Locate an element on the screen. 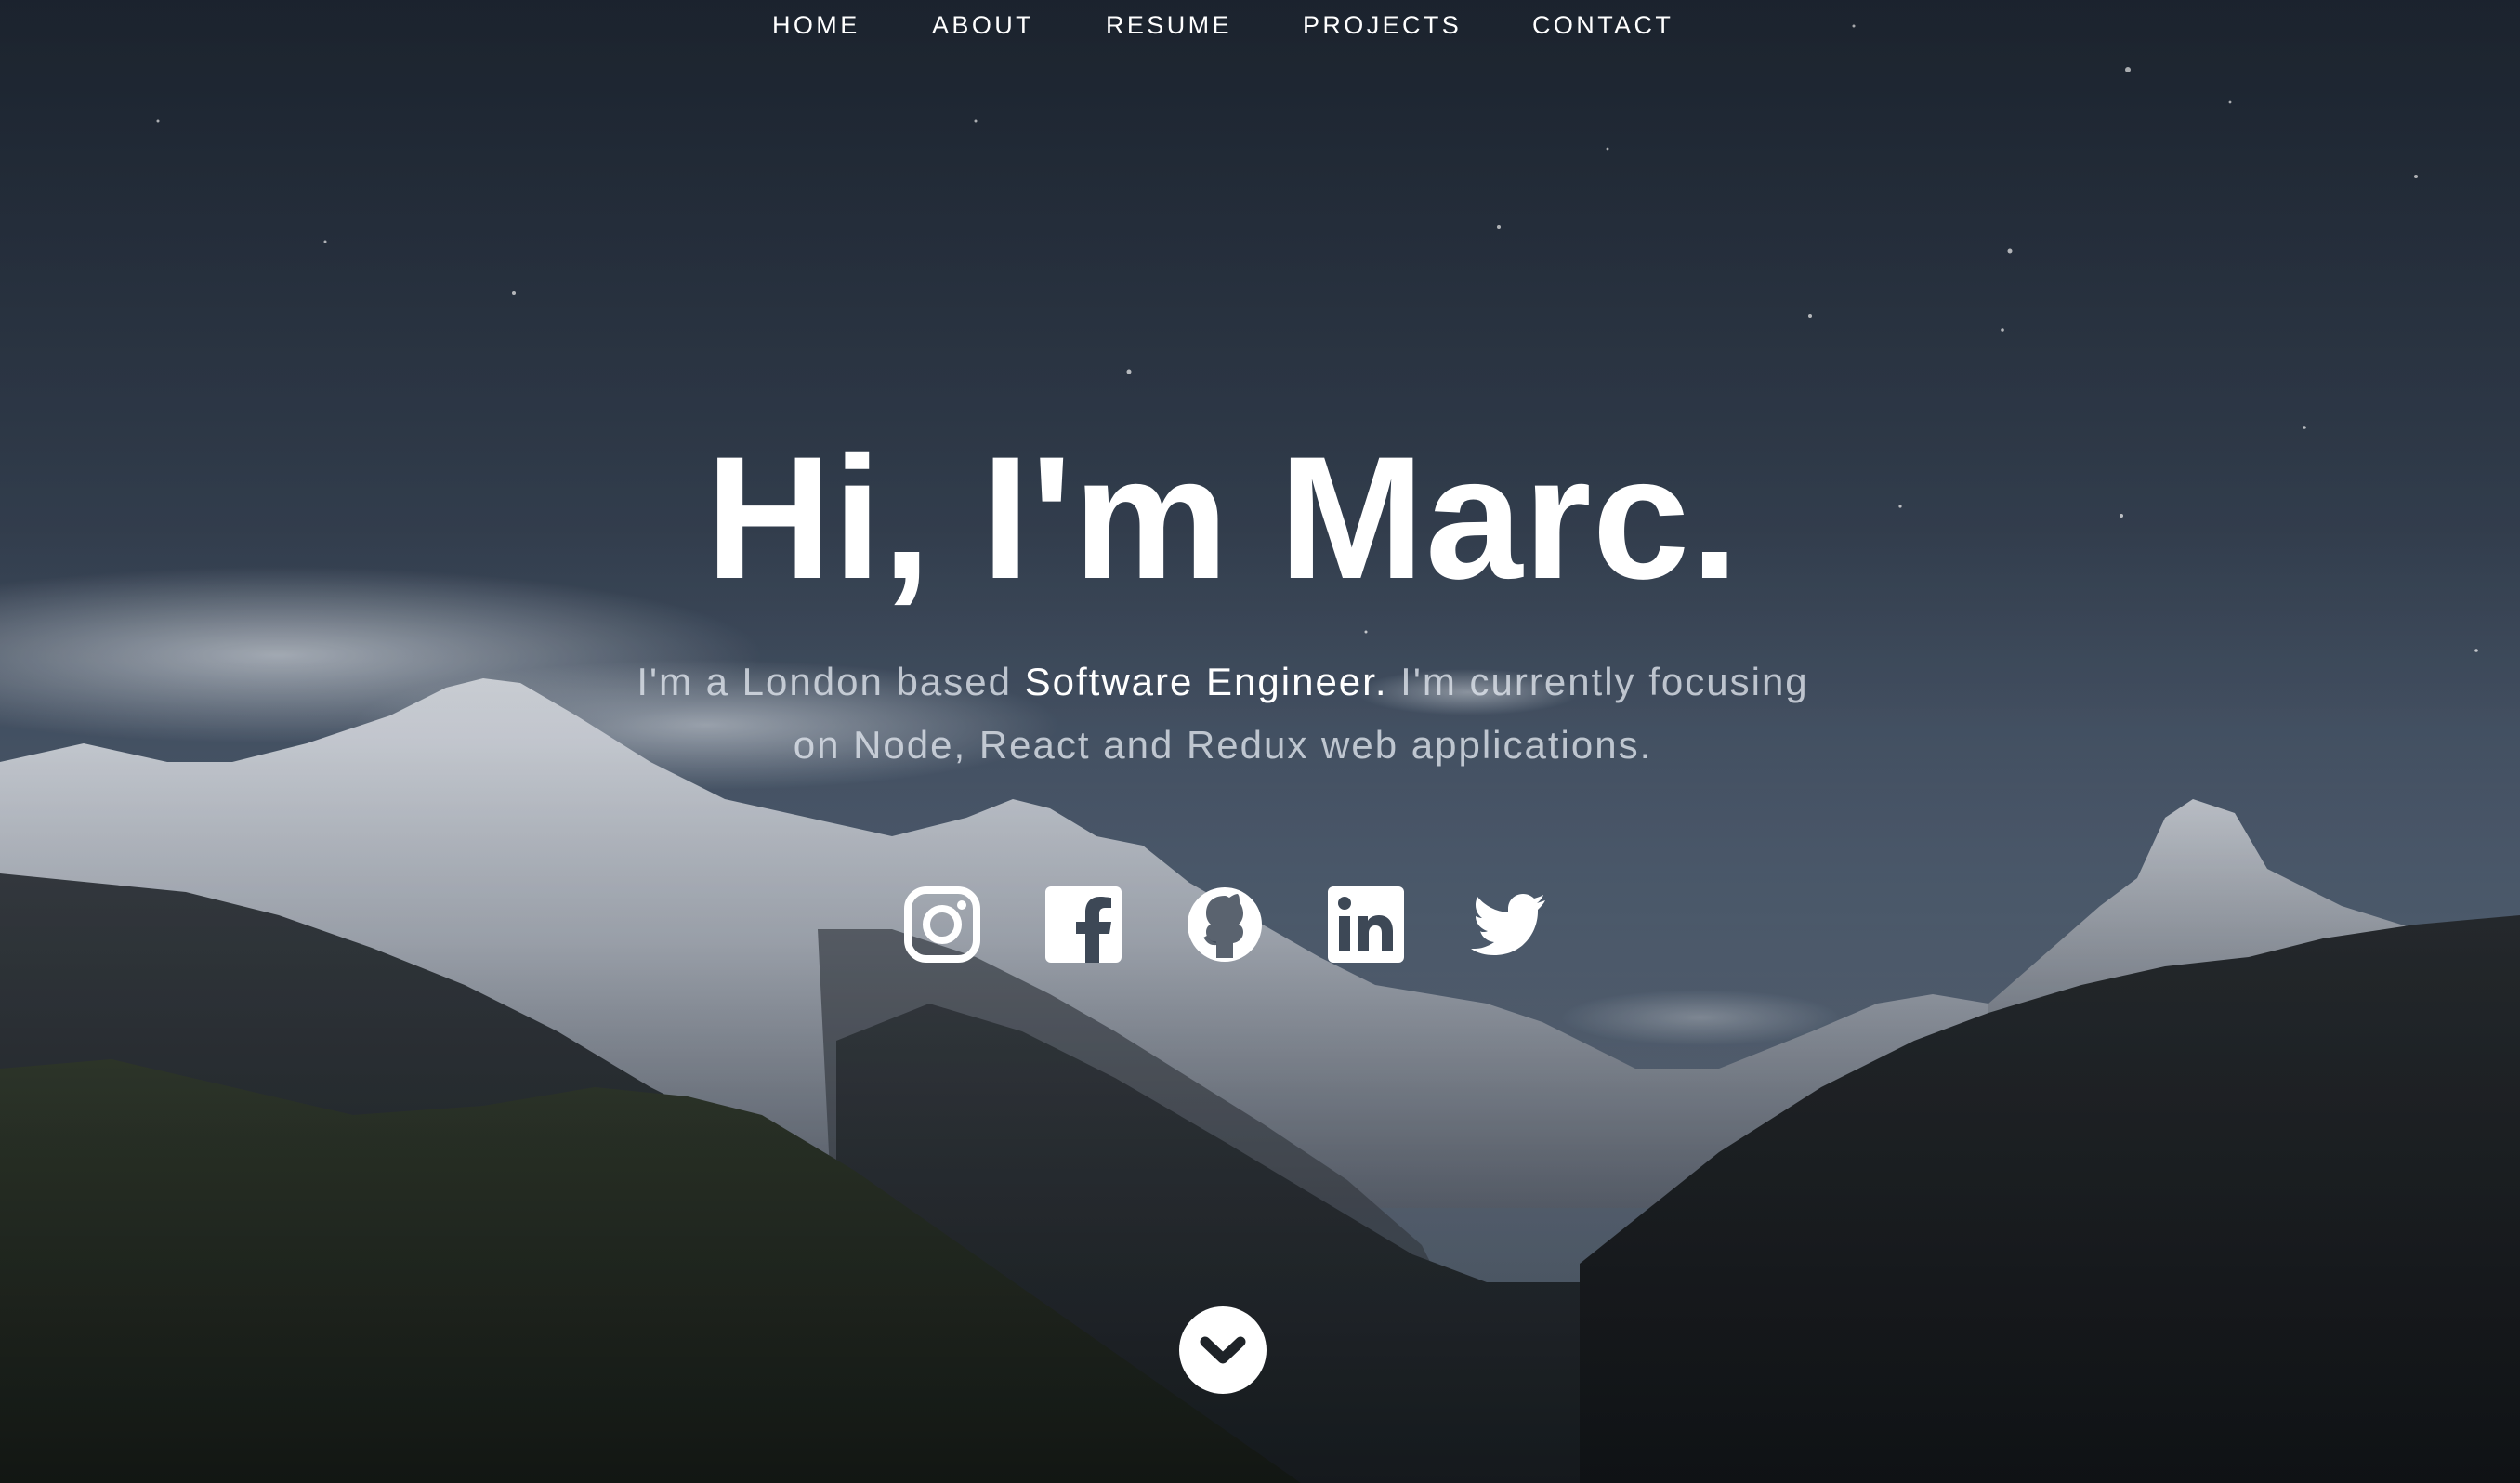 The image size is (2520, 1483). nav-contact-link: CONTACT is located at coordinates (1602, 25).